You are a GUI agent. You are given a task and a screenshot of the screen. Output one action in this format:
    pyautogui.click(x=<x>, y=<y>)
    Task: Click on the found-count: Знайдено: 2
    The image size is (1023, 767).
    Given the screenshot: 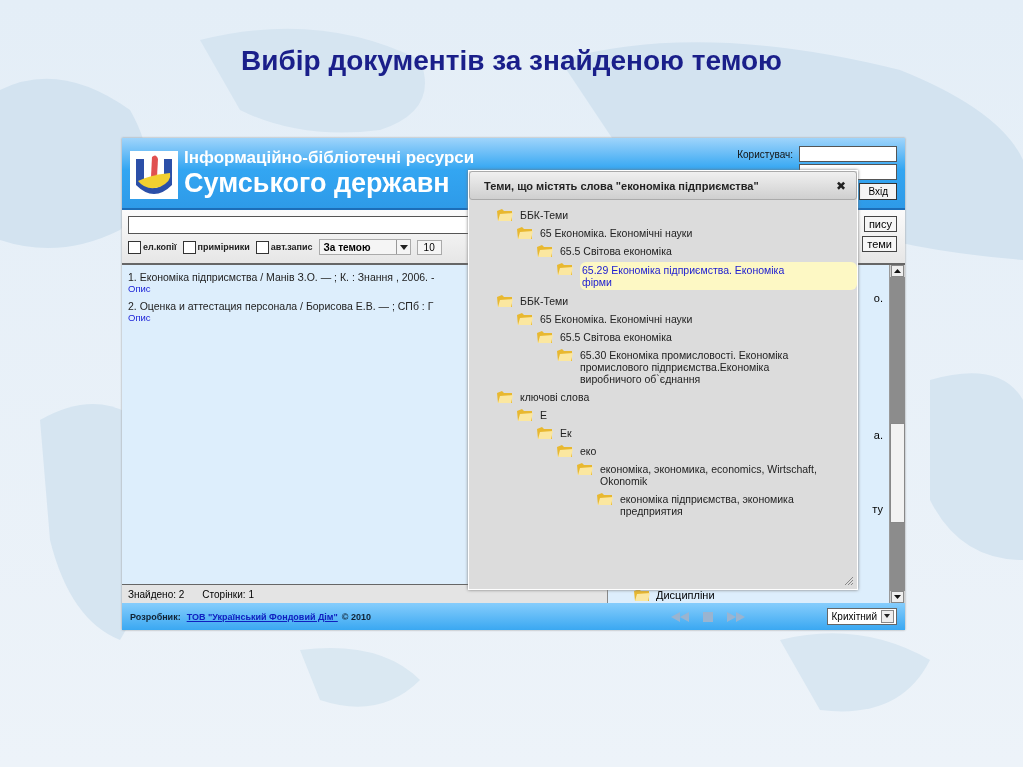 What is the action you would take?
    pyautogui.click(x=156, y=594)
    